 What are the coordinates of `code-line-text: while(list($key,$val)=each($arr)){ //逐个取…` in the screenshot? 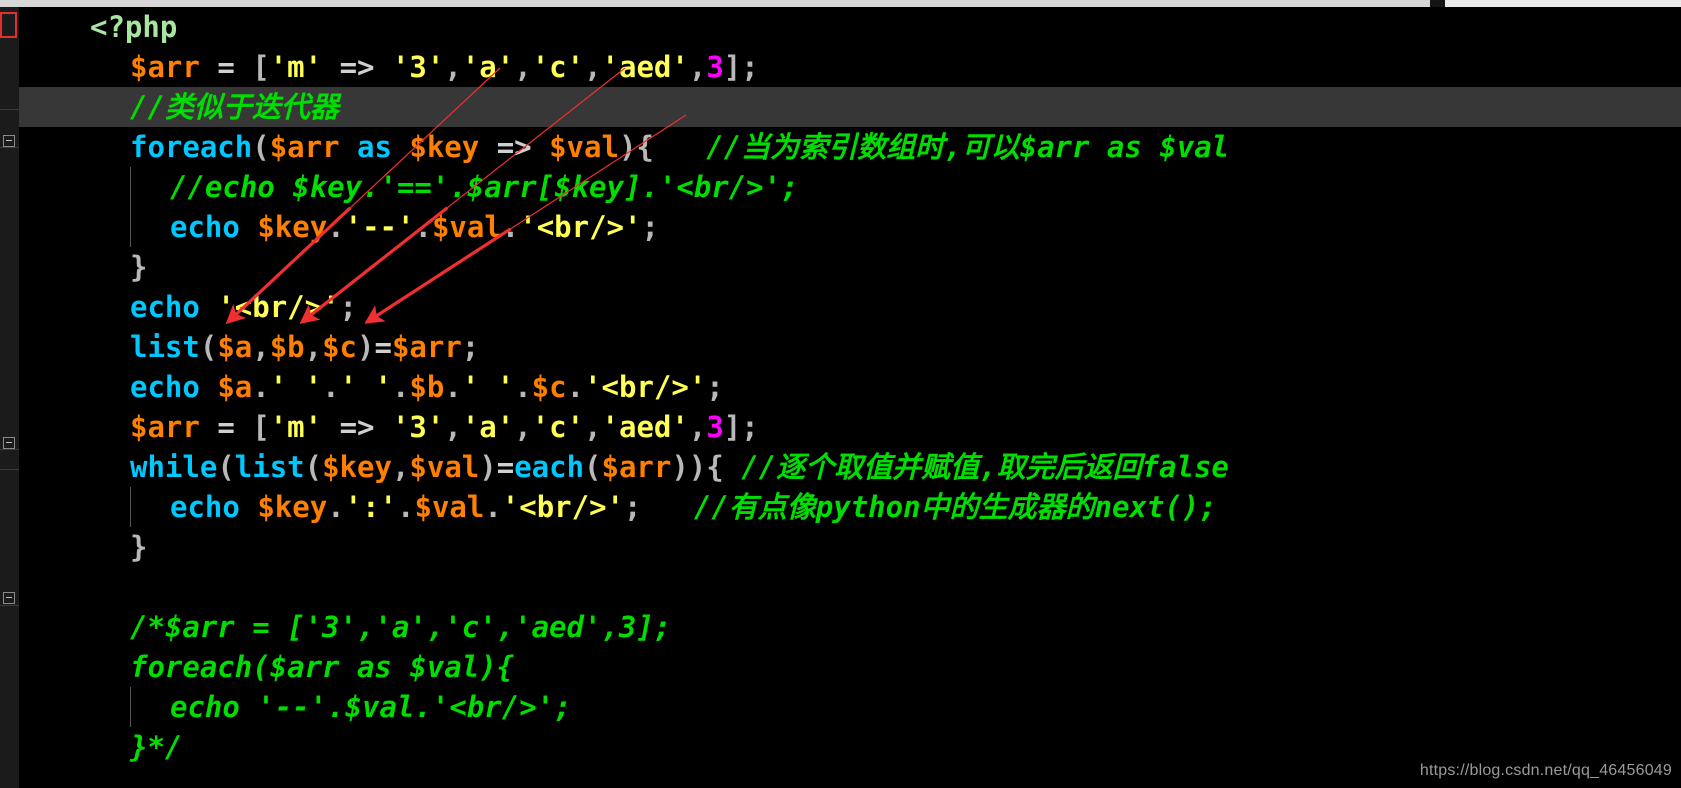 It's located at (624, 467).